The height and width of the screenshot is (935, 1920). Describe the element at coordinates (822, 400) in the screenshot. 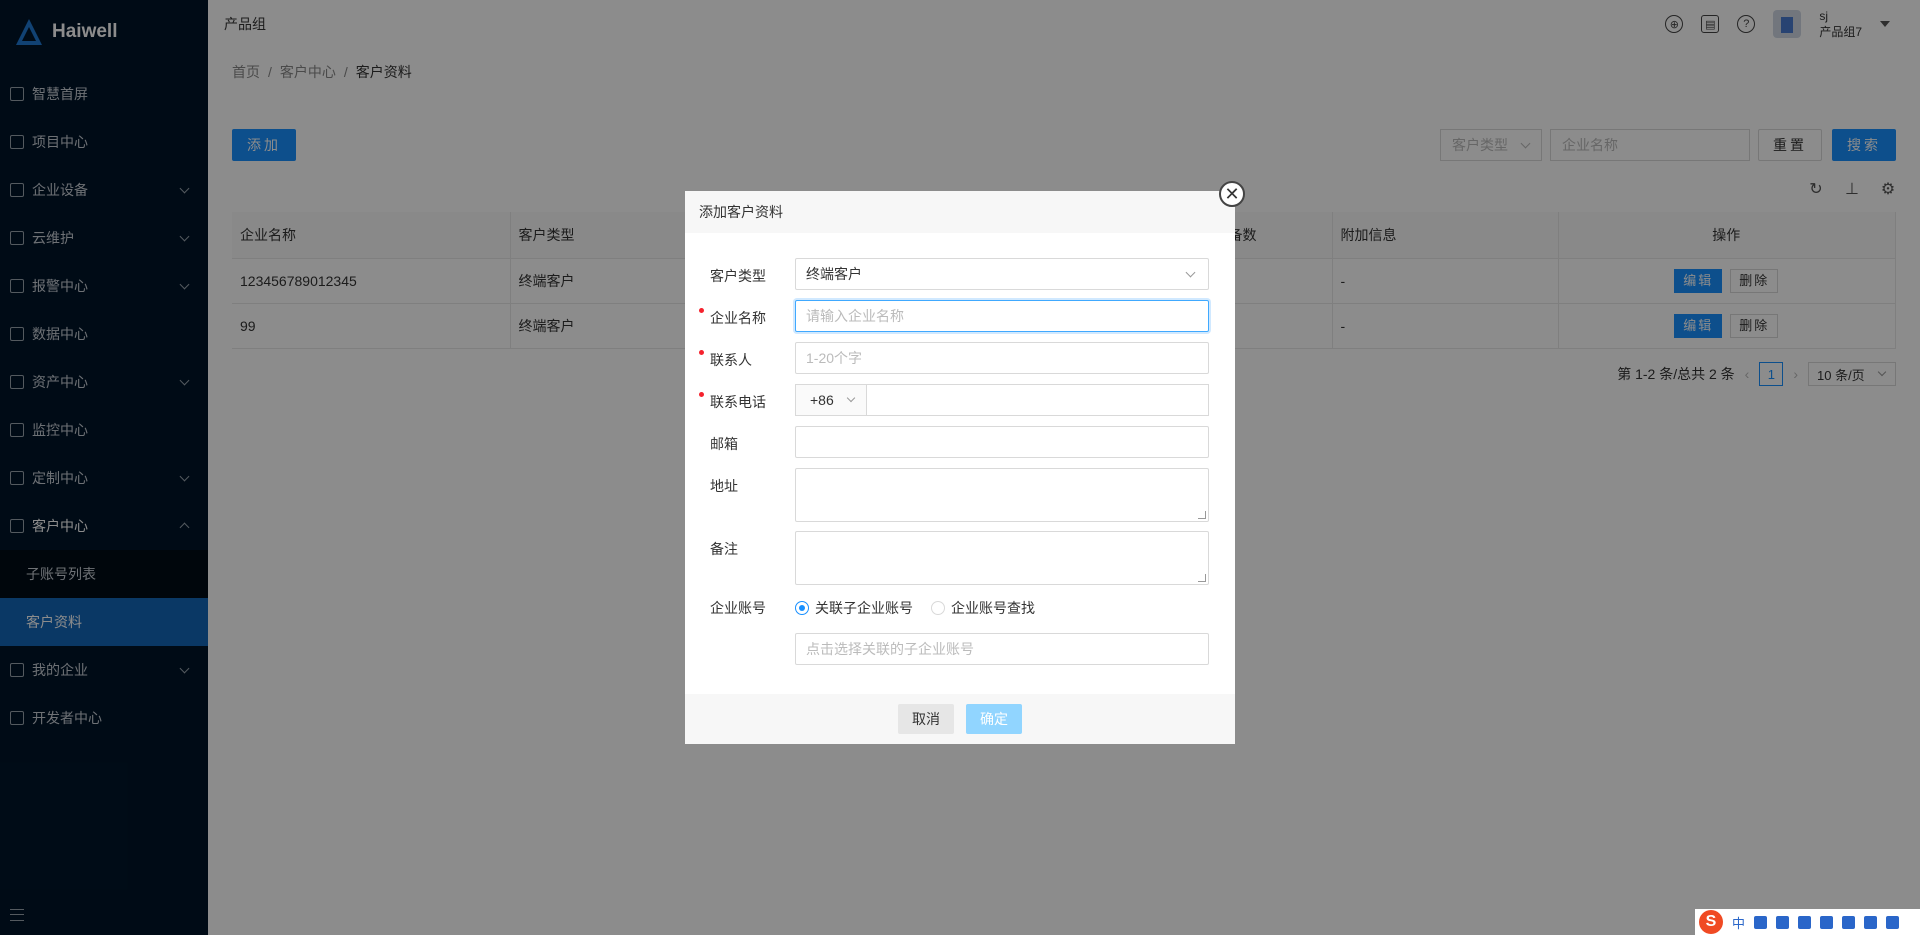

I see `phone-prefix-value: +86` at that location.